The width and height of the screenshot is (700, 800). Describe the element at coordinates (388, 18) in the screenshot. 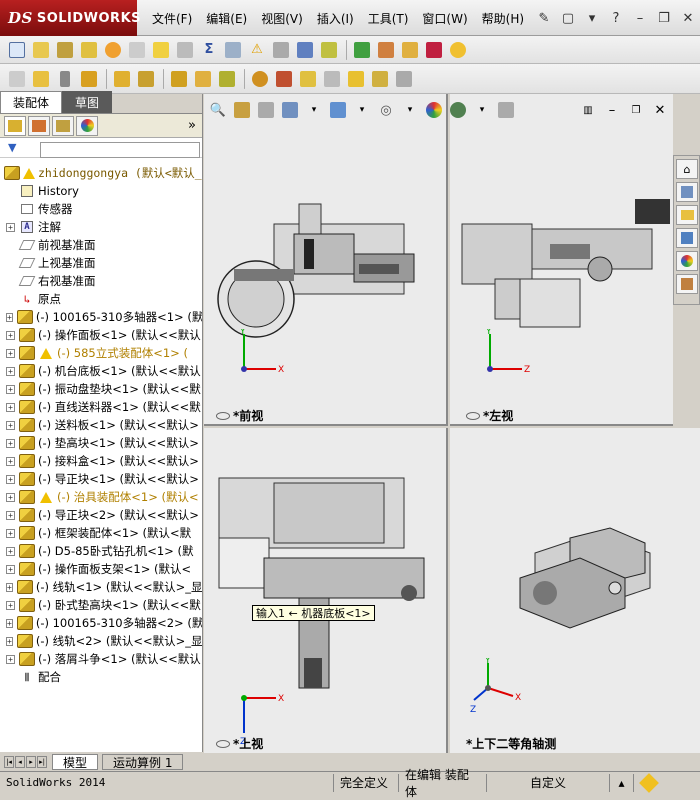

I see `menu-tools: 工具(T)` at that location.